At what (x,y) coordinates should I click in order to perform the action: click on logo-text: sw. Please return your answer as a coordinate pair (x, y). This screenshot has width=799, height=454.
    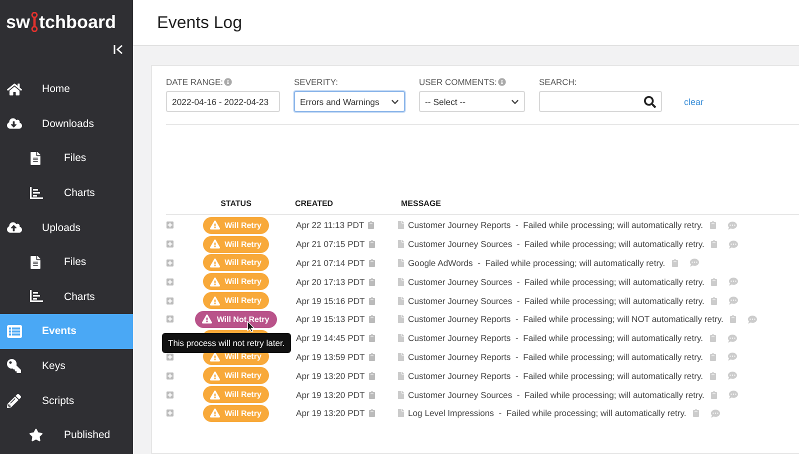
    Looking at the image, I should click on (18, 22).